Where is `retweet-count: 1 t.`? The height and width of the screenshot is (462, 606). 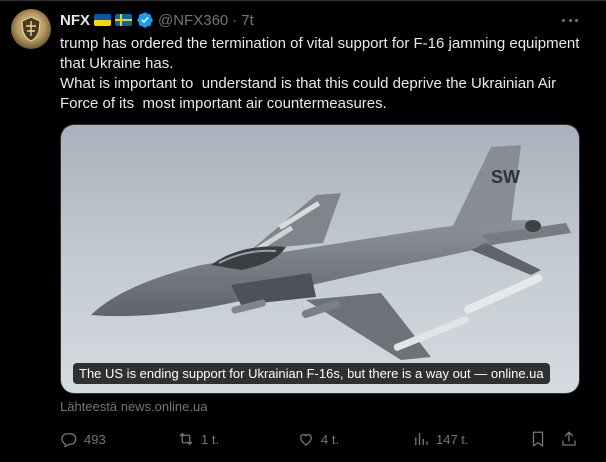 retweet-count: 1 t. is located at coordinates (210, 439).